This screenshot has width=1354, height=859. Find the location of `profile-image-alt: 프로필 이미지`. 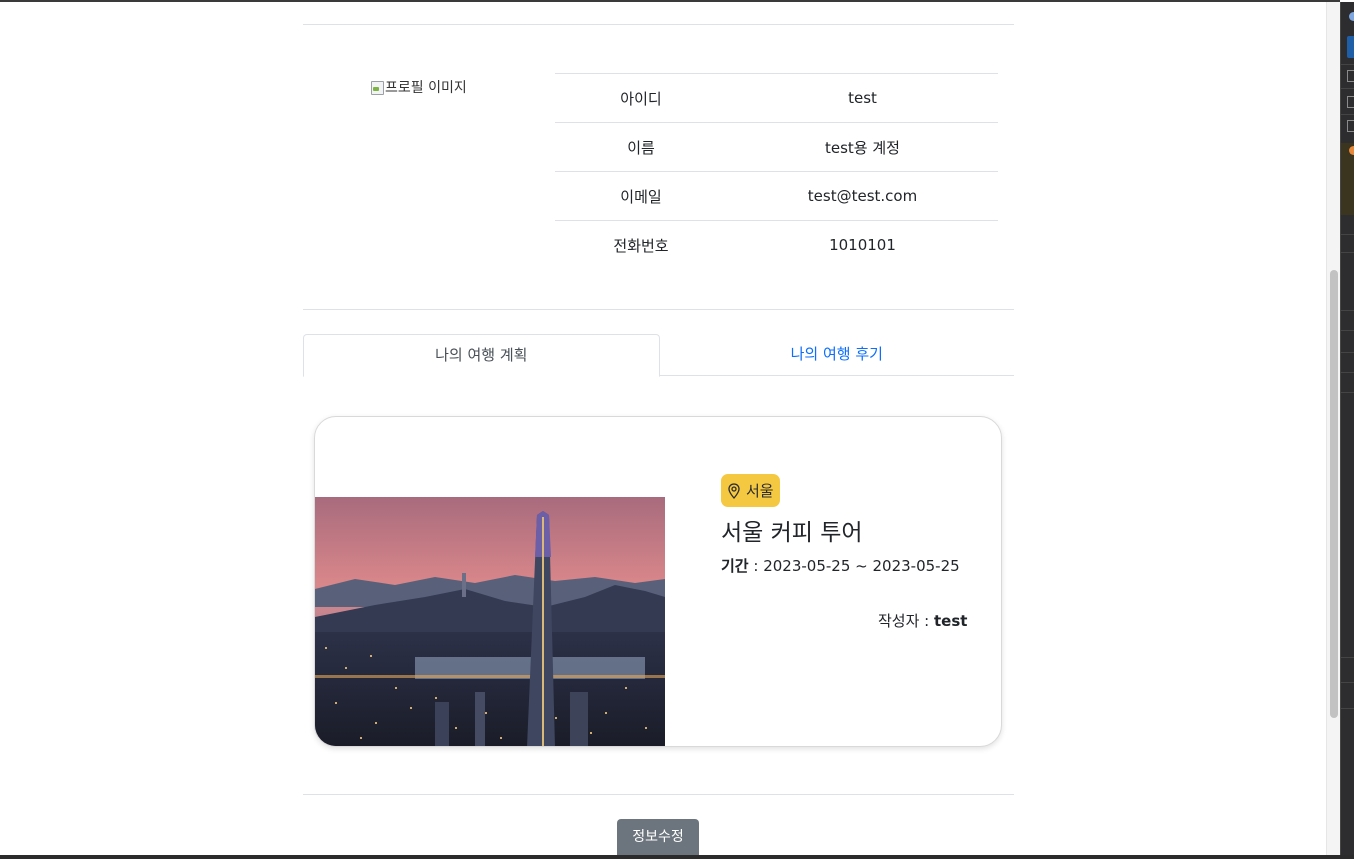

profile-image-alt: 프로필 이미지 is located at coordinates (426, 88).